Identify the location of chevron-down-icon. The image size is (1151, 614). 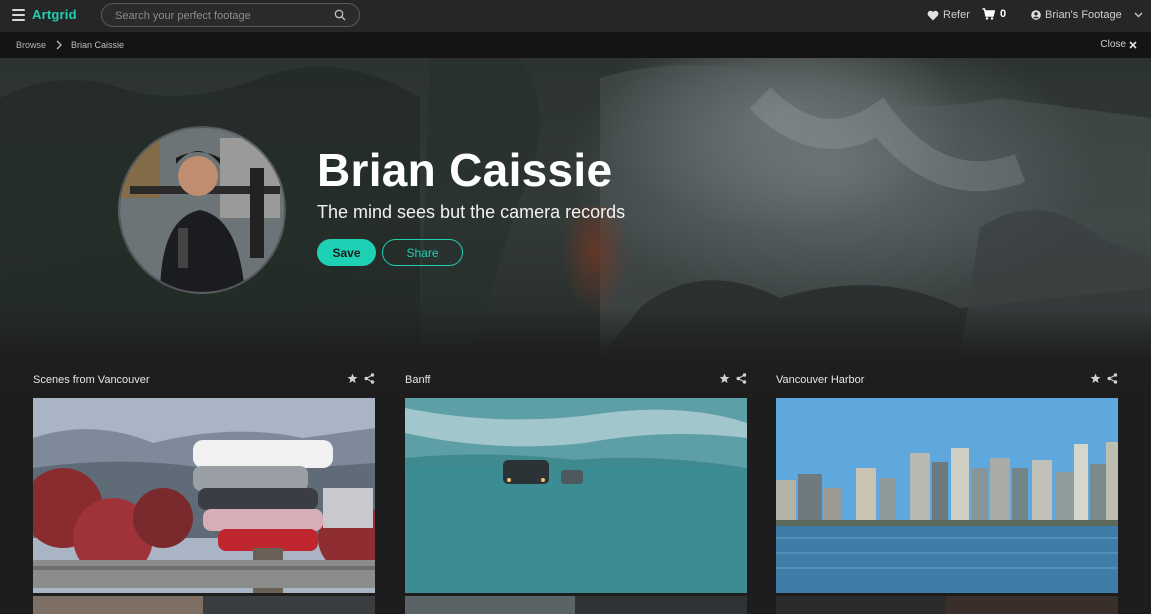
(1138, 15).